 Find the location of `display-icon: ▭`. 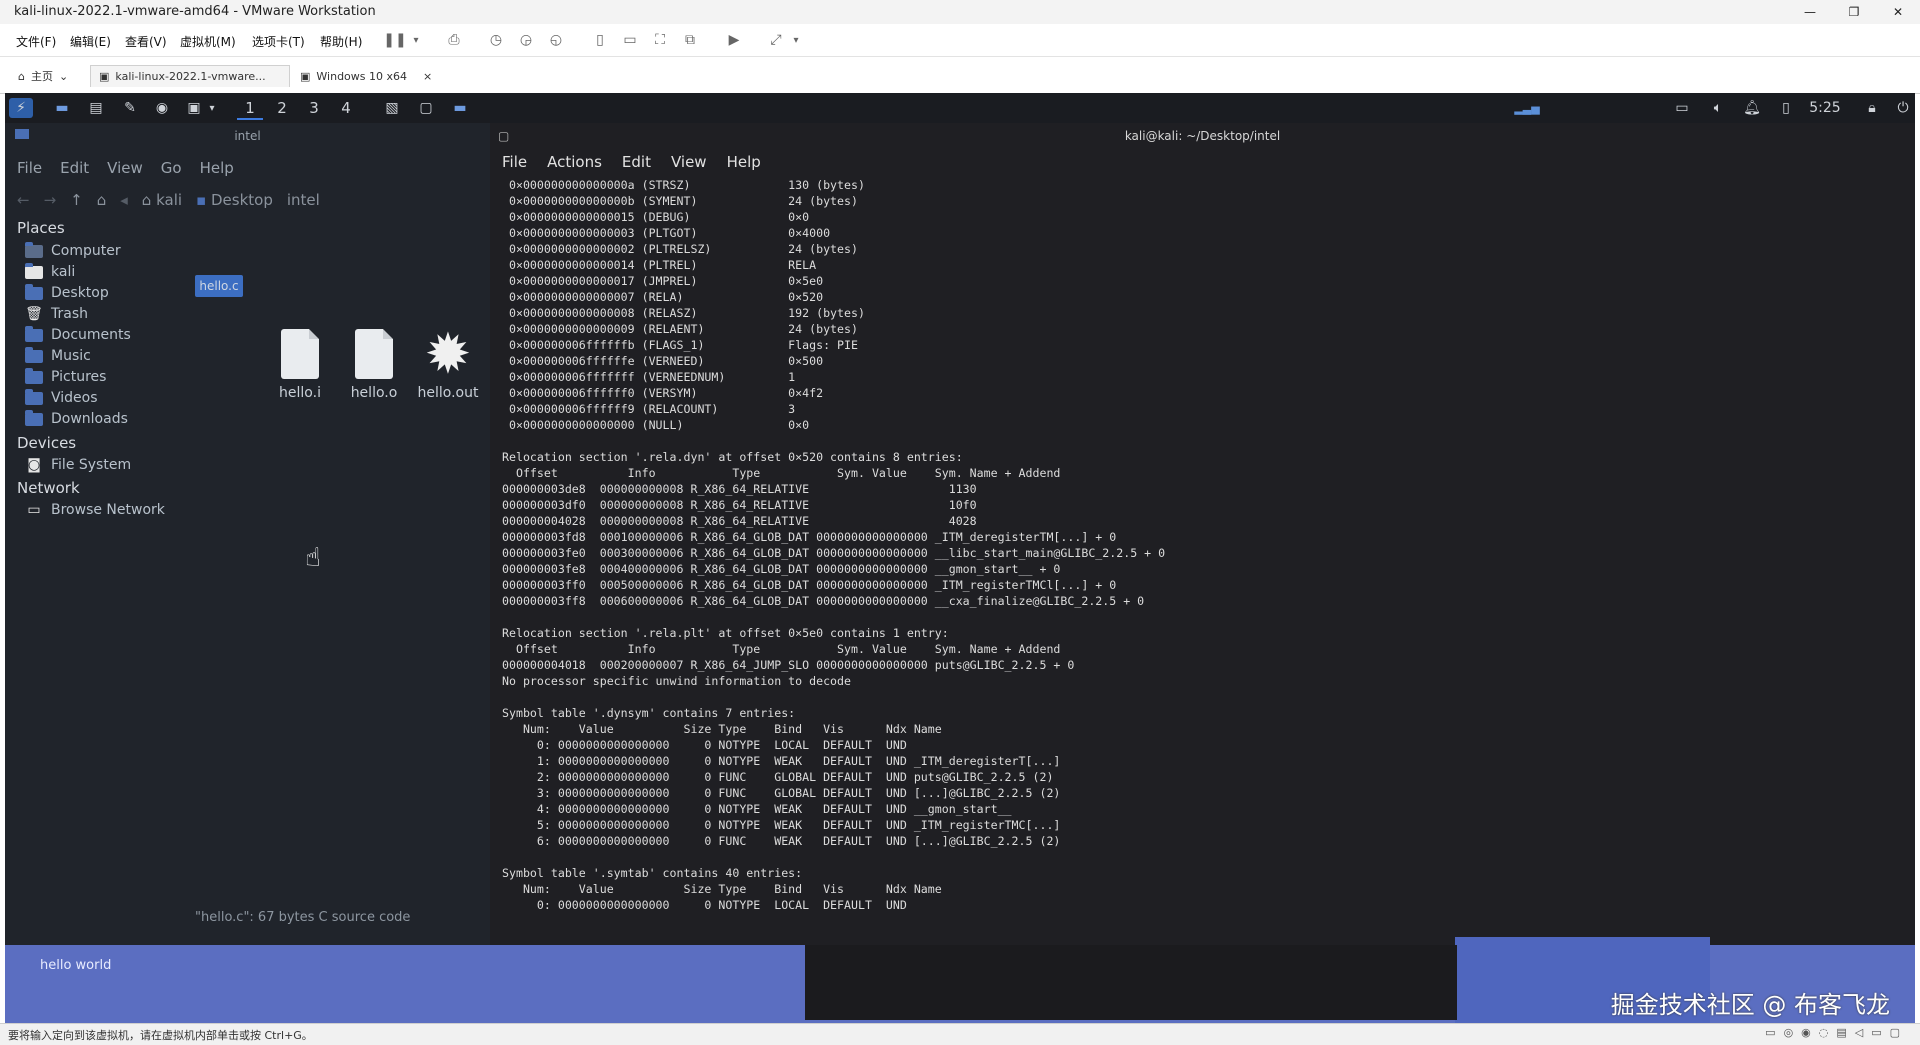

display-icon: ▭ is located at coordinates (1682, 108).